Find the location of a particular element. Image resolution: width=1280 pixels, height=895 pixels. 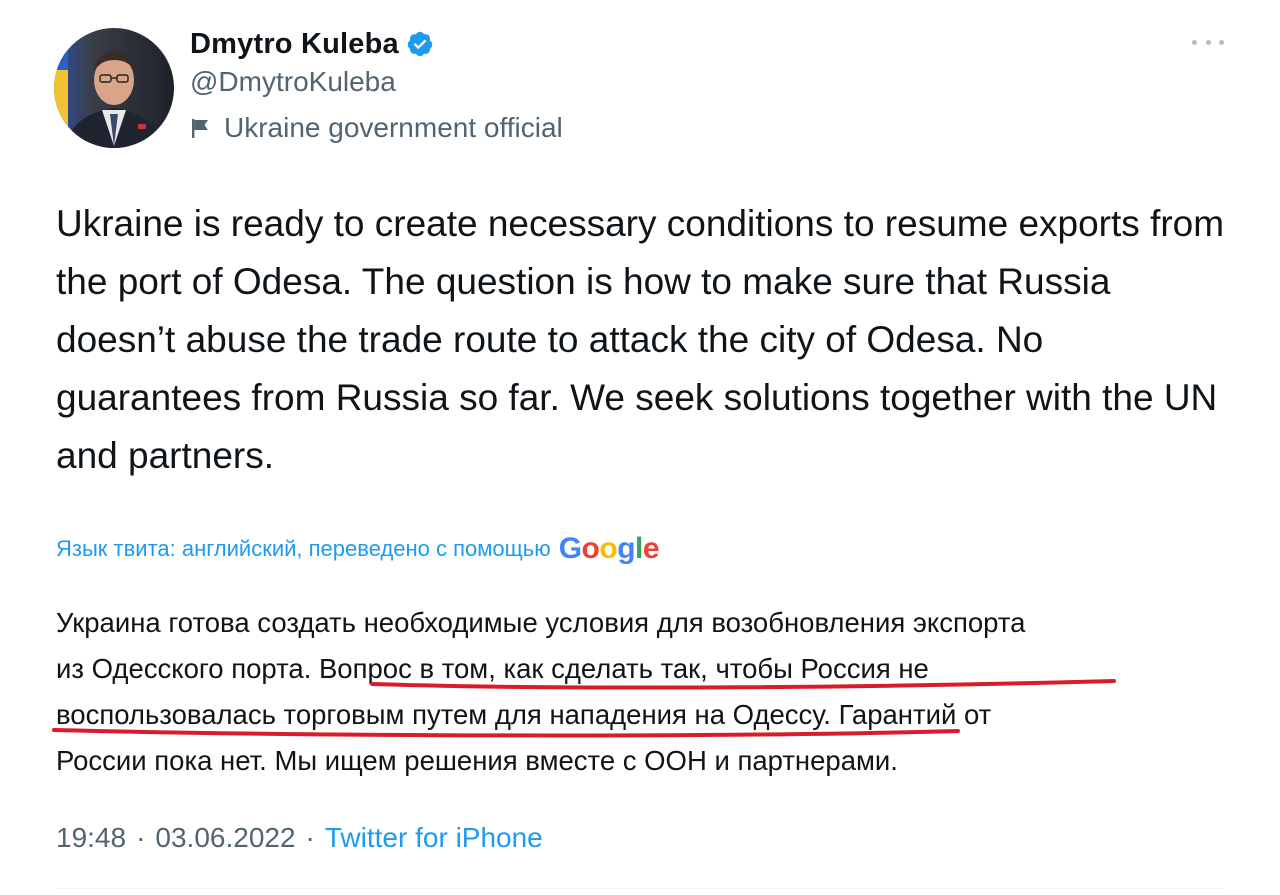

government-label-text: Ukraine government official is located at coordinates (393, 127).